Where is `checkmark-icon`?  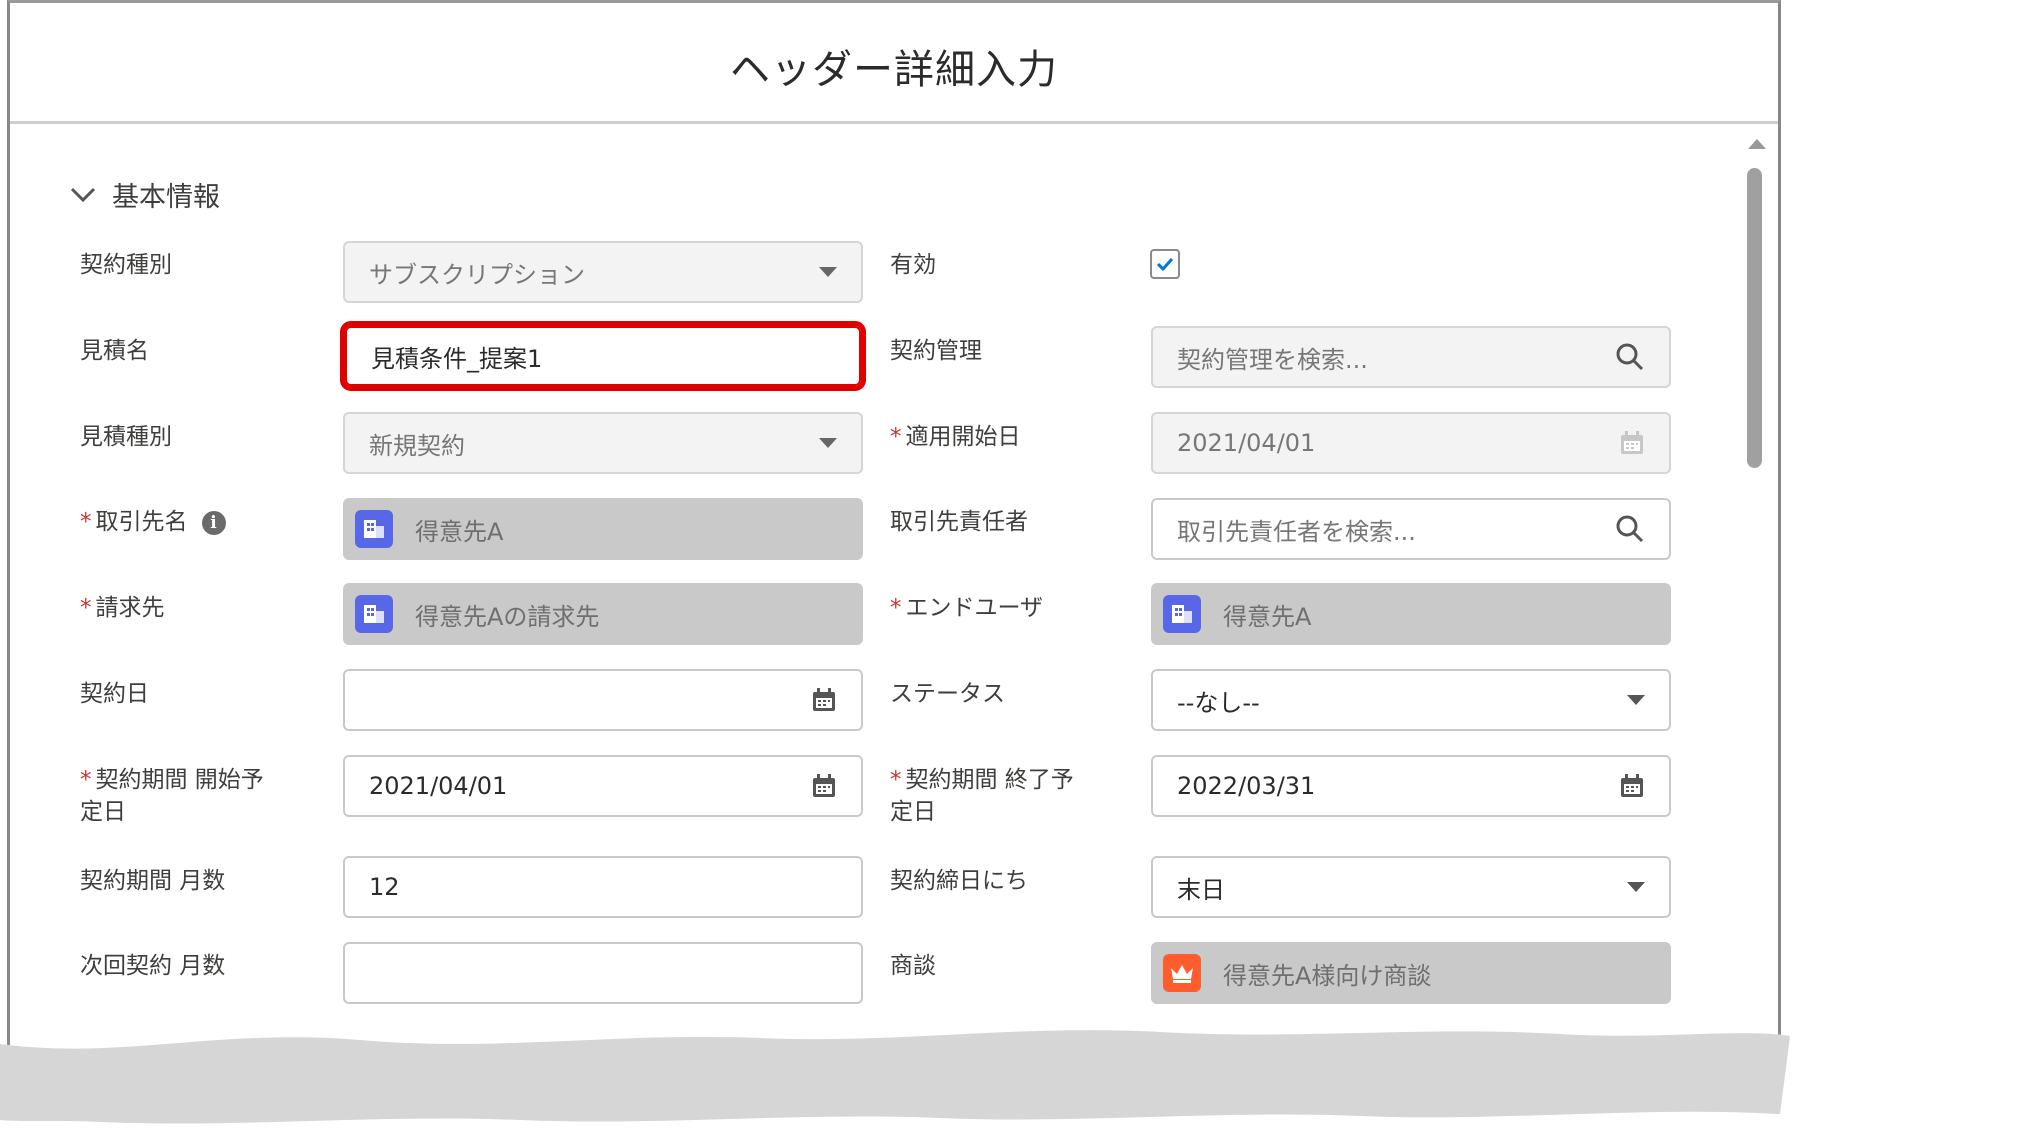 checkmark-icon is located at coordinates (1165, 264).